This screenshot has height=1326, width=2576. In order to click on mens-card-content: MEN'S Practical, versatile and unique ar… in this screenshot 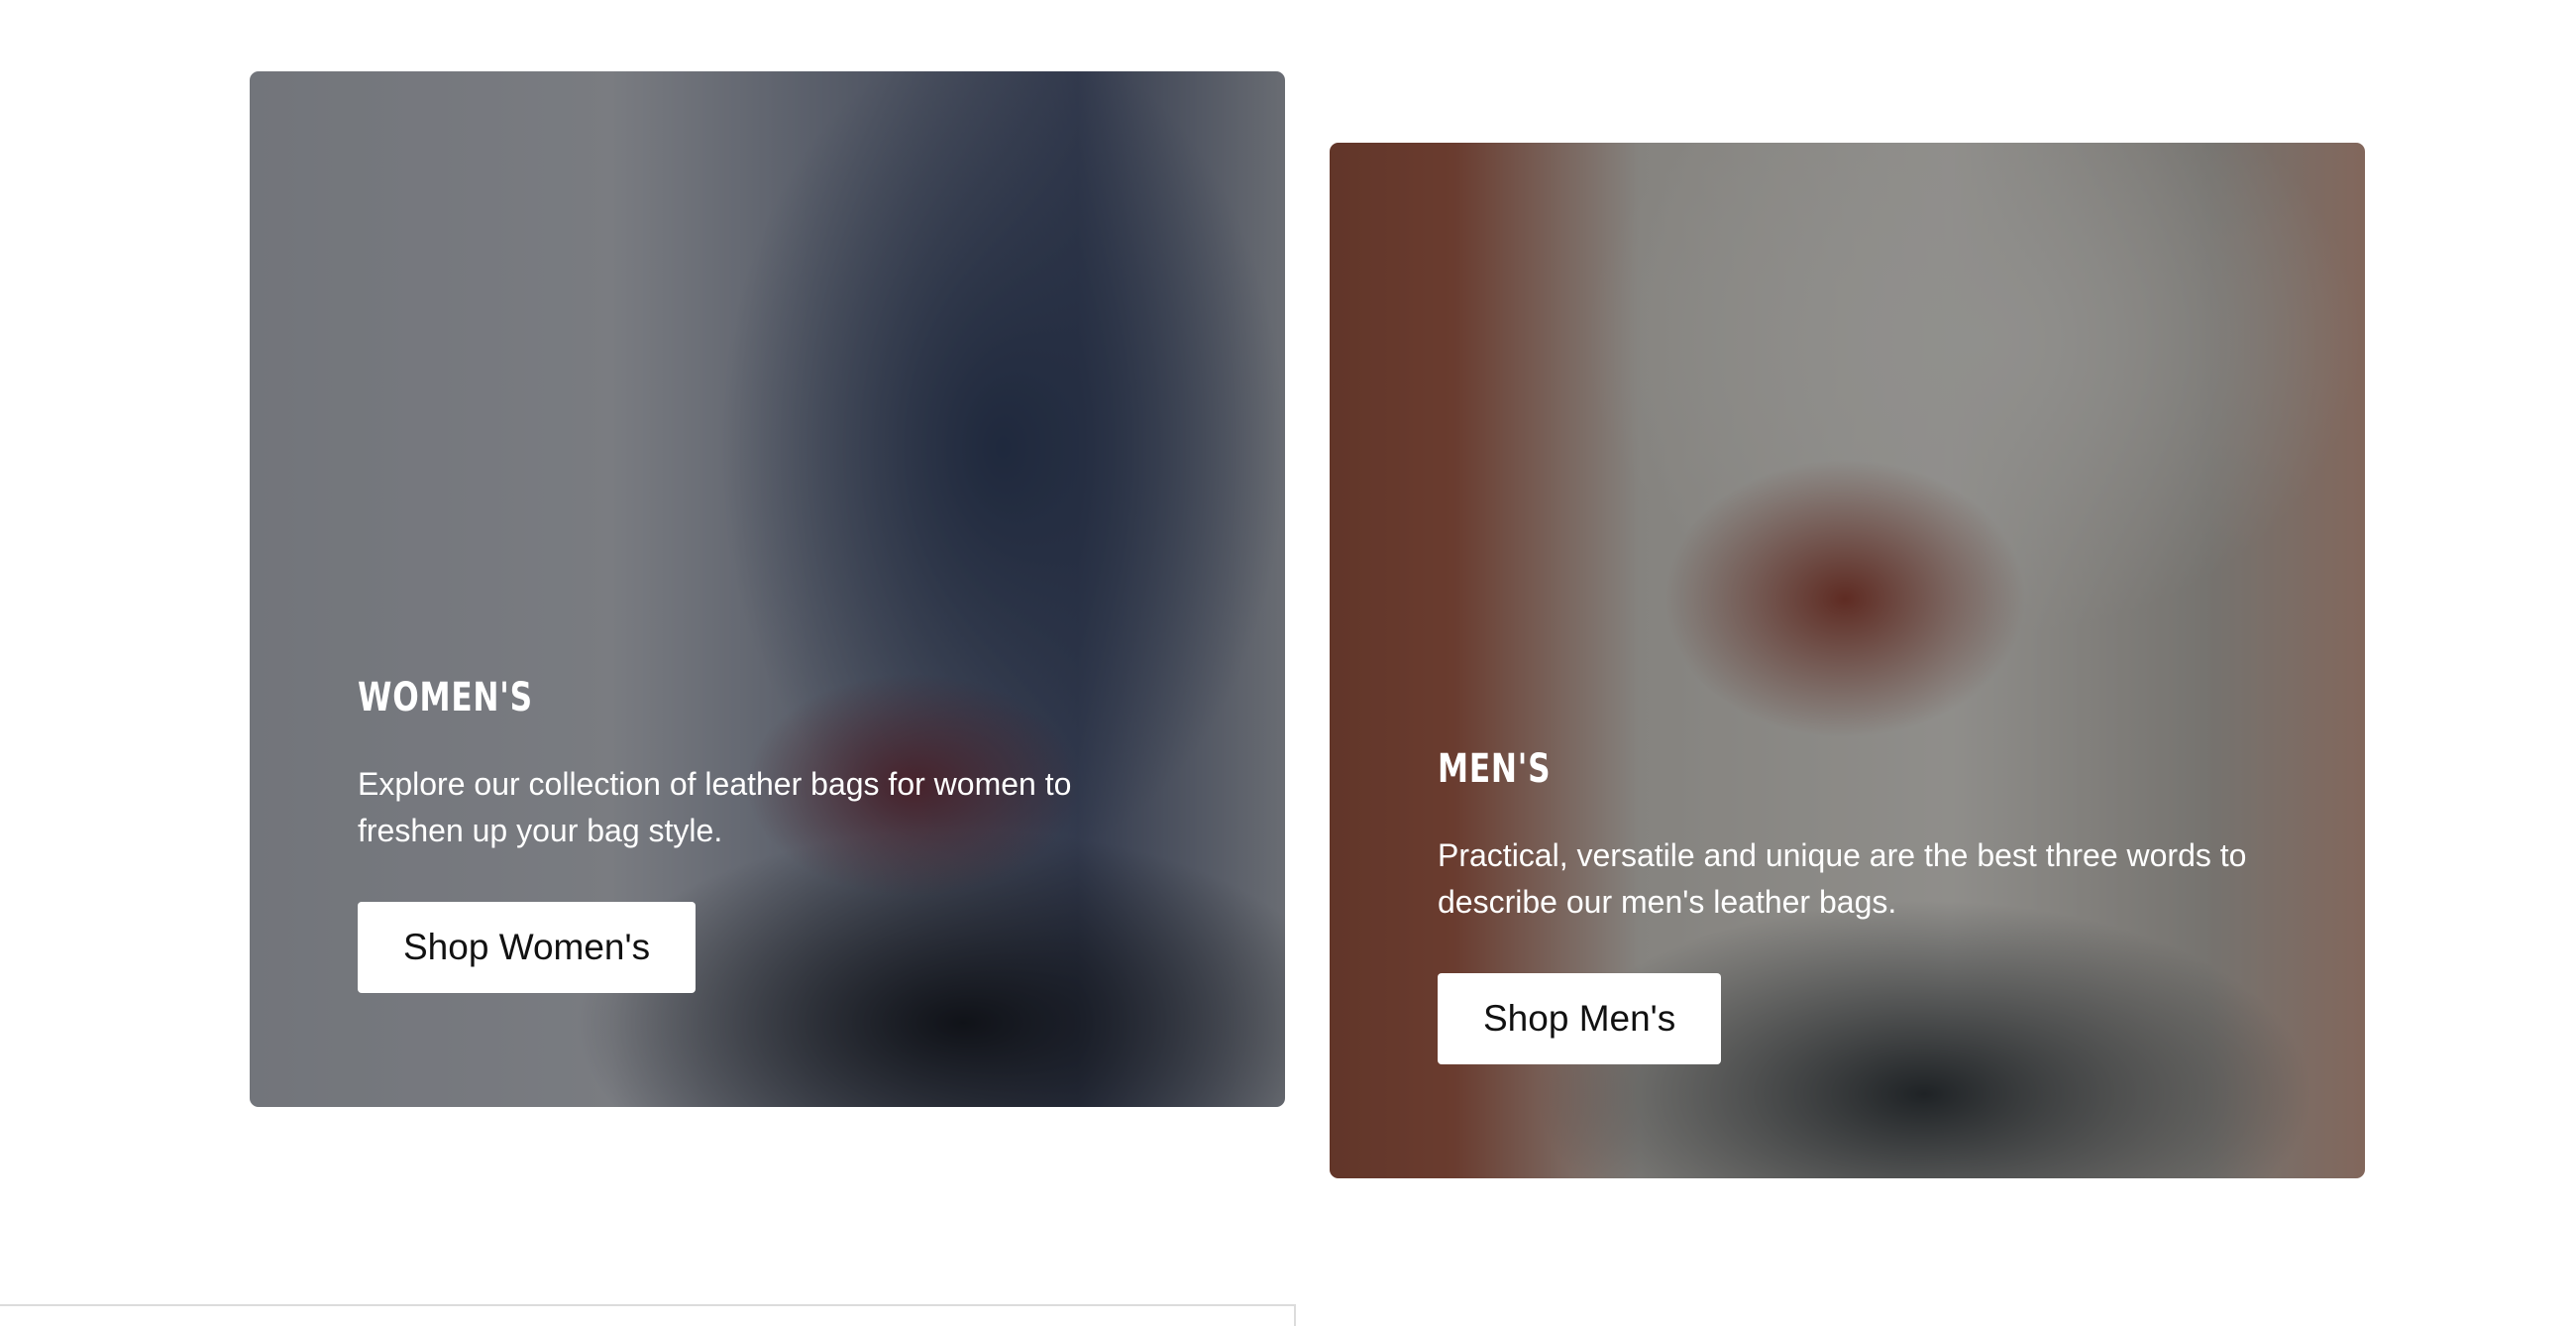, I will do `click(1852, 904)`.